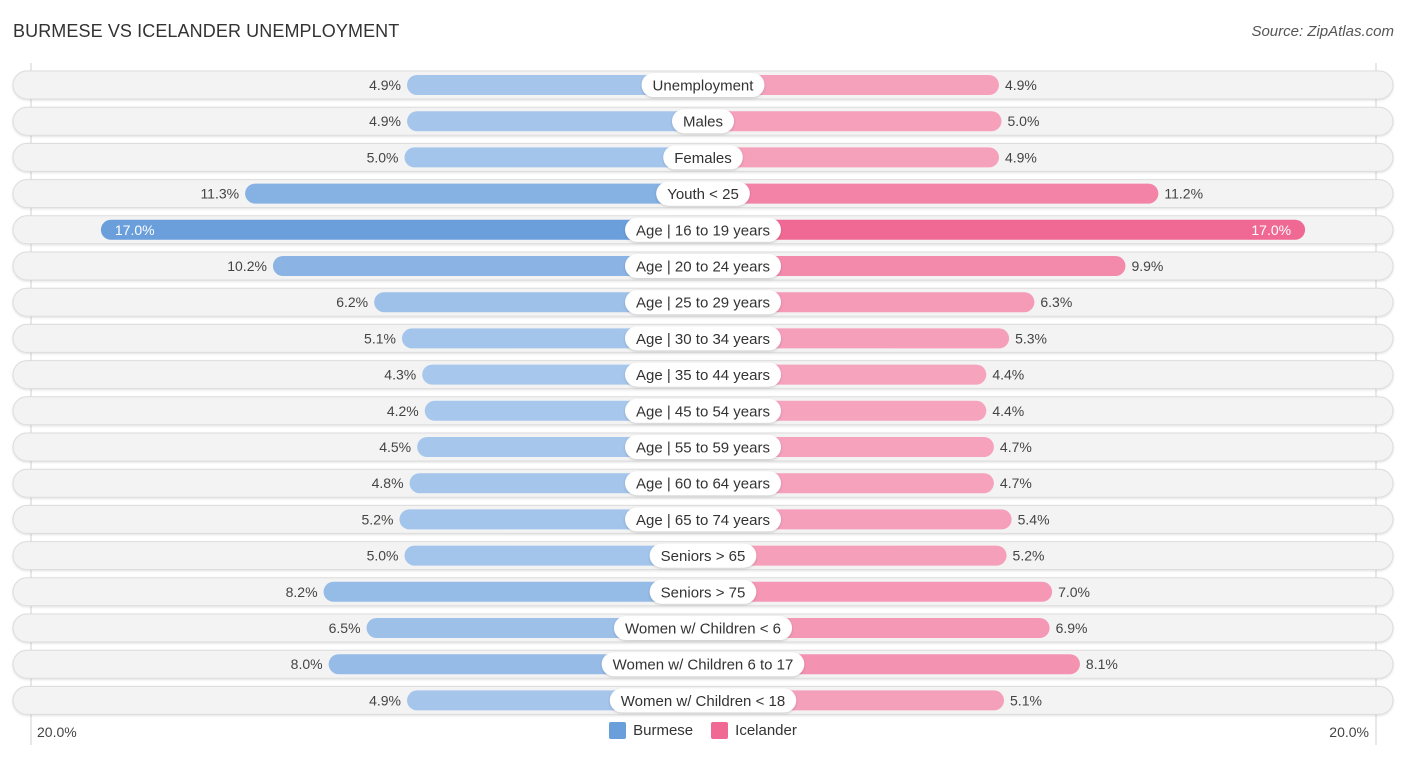 The image size is (1406, 757). I want to click on category-label: Age | 55 to 59 years, so click(703, 448).